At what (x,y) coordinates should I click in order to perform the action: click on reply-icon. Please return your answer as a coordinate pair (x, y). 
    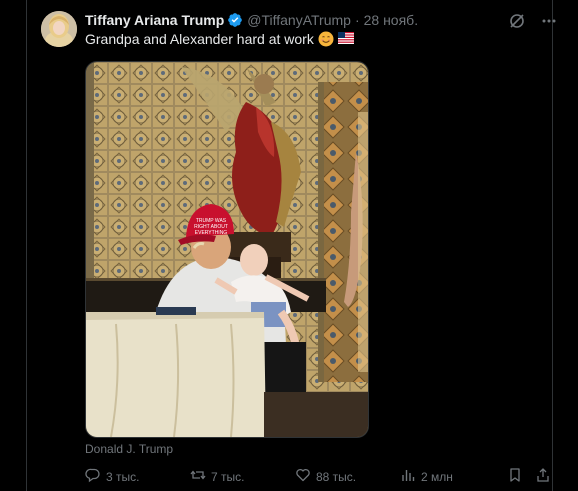
    Looking at the image, I should click on (93, 476).